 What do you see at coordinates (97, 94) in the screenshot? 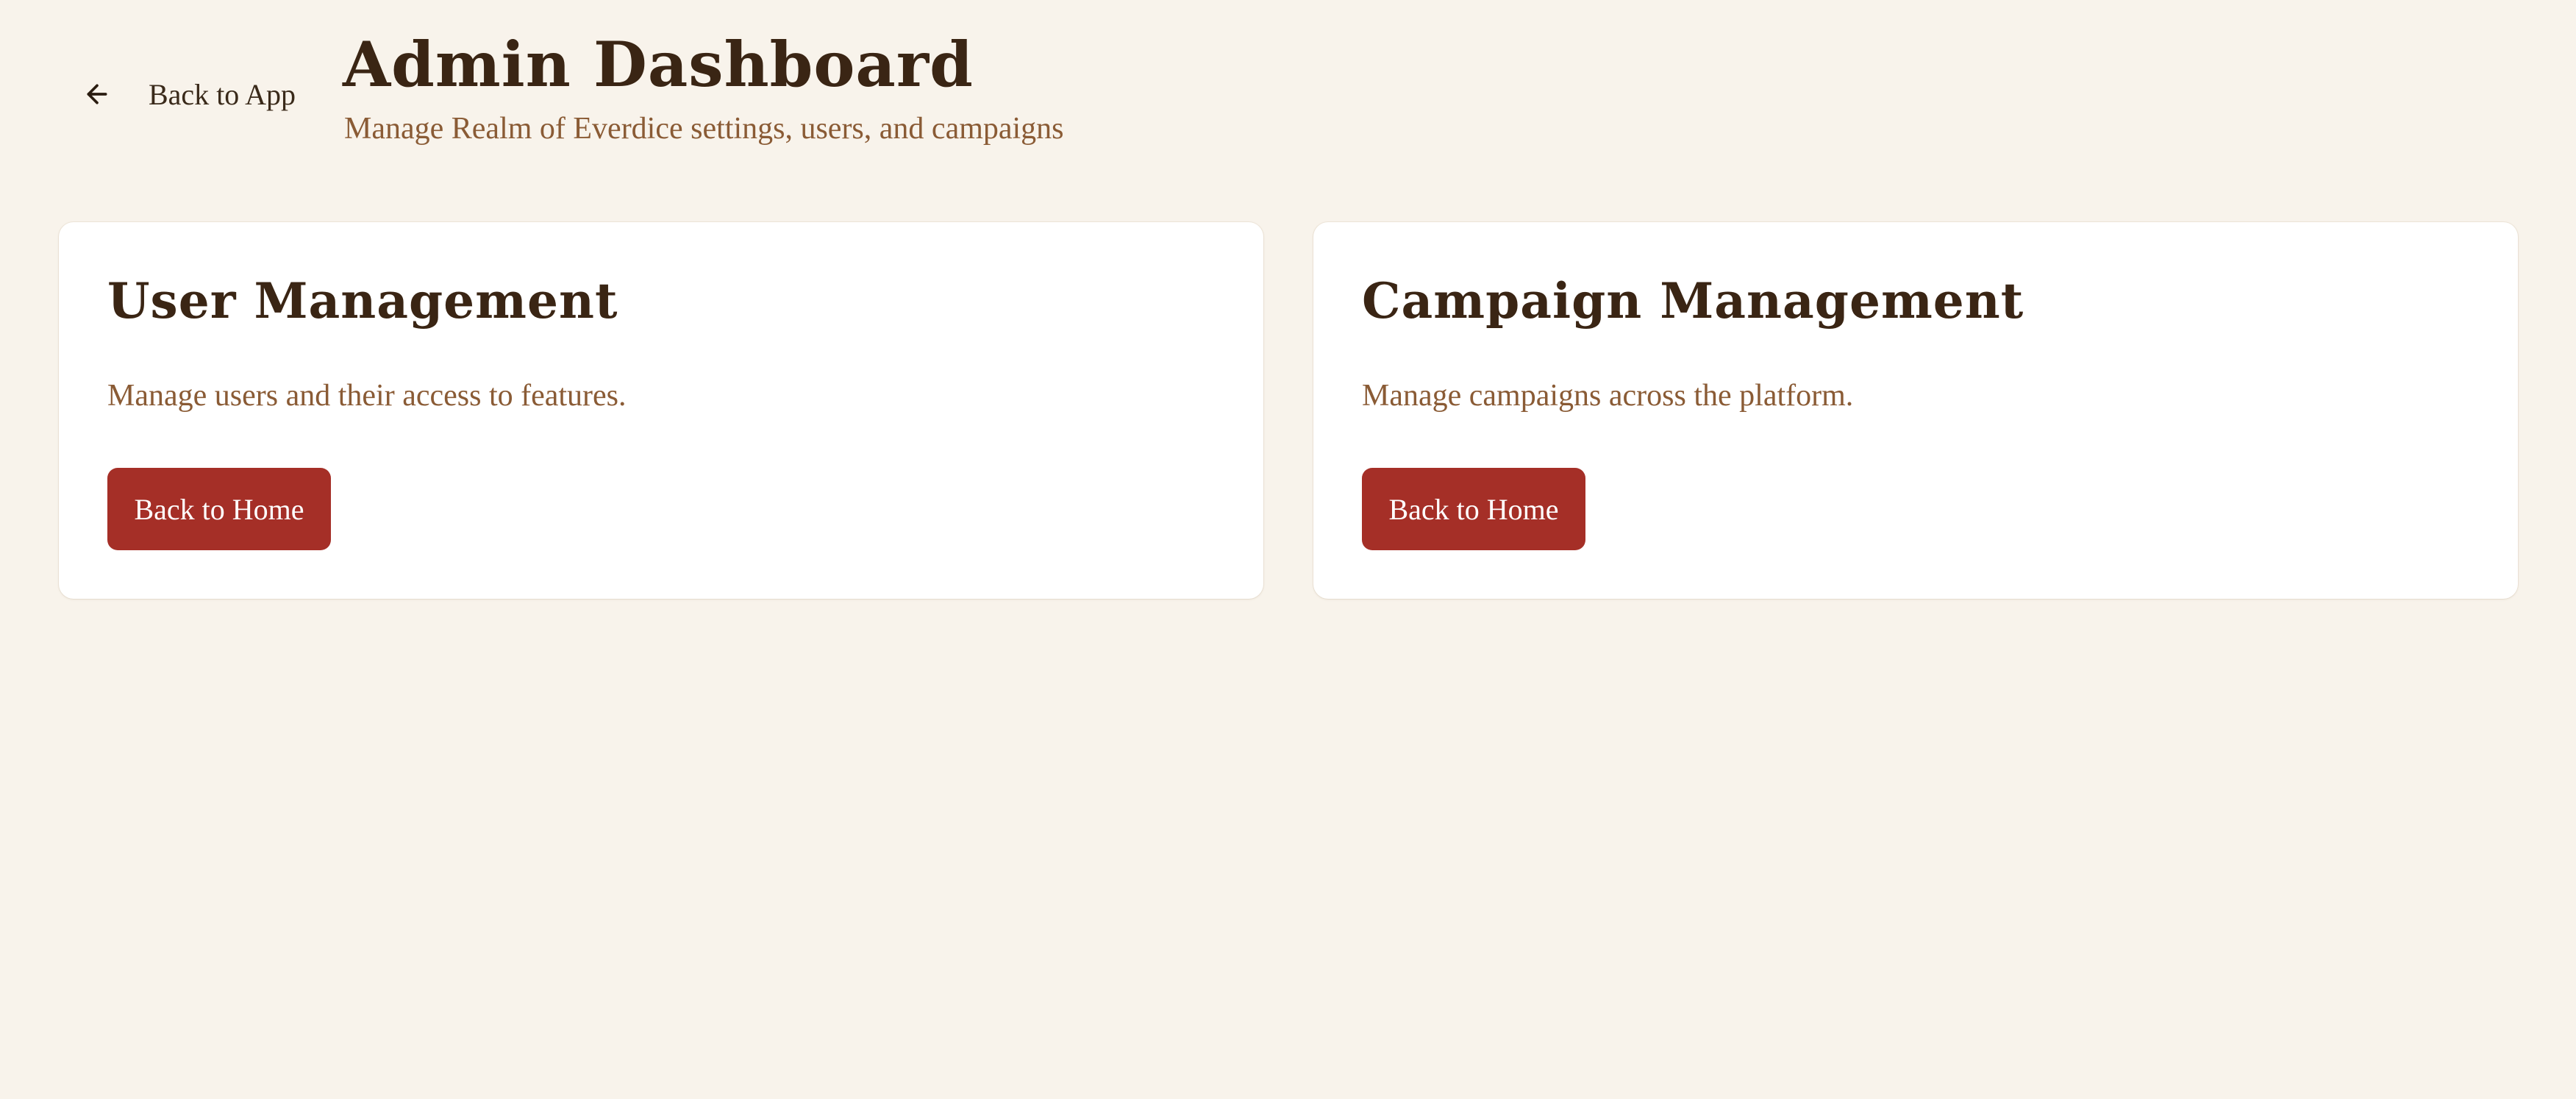
I see `arrow-left-icon` at bounding box center [97, 94].